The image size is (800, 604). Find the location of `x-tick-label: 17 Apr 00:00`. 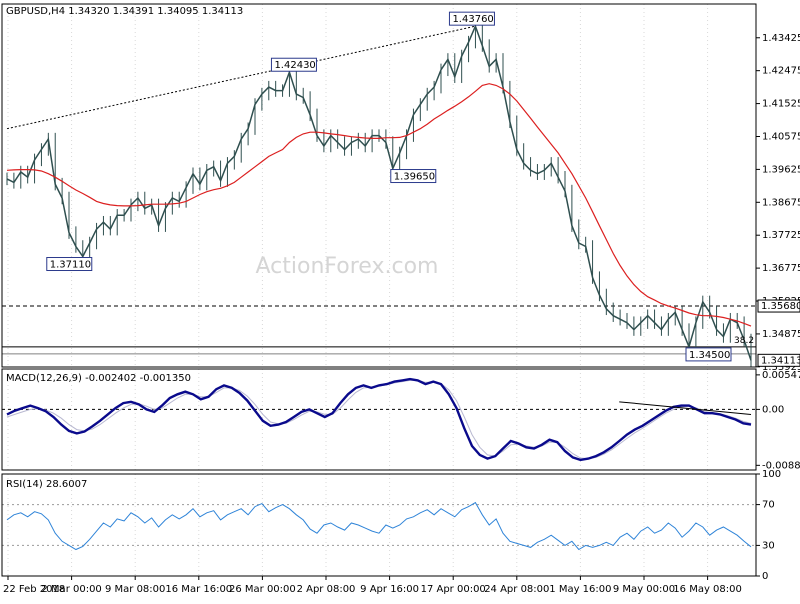

x-tick-label: 17 Apr 00:00 is located at coordinates (453, 589).